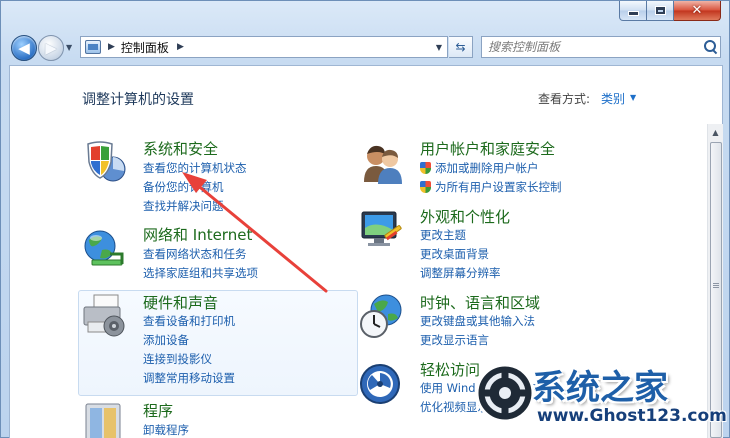 Image resolution: width=730 pixels, height=438 pixels. What do you see at coordinates (716, 290) in the screenshot?
I see `scrollbar-thumb` at bounding box center [716, 290].